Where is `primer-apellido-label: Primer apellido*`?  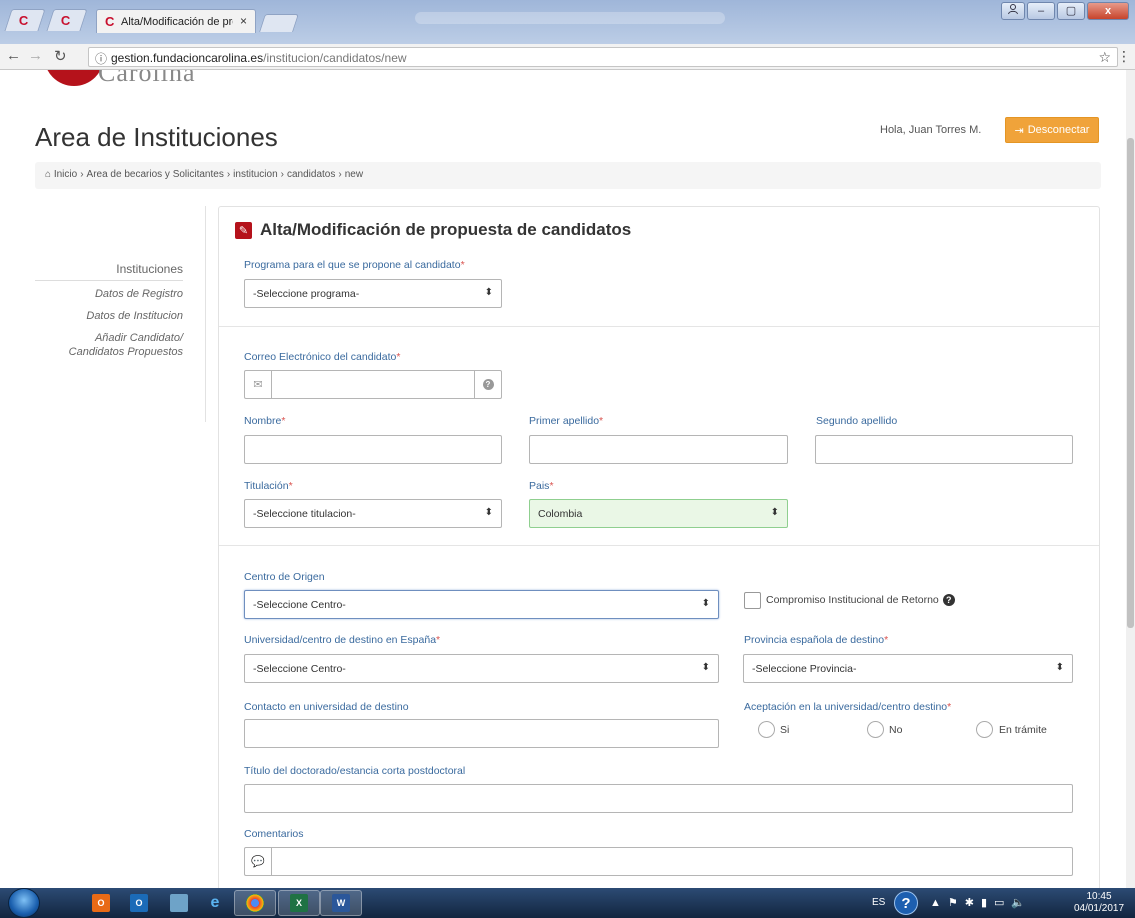
primer-apellido-label: Primer apellido* is located at coordinates (566, 421).